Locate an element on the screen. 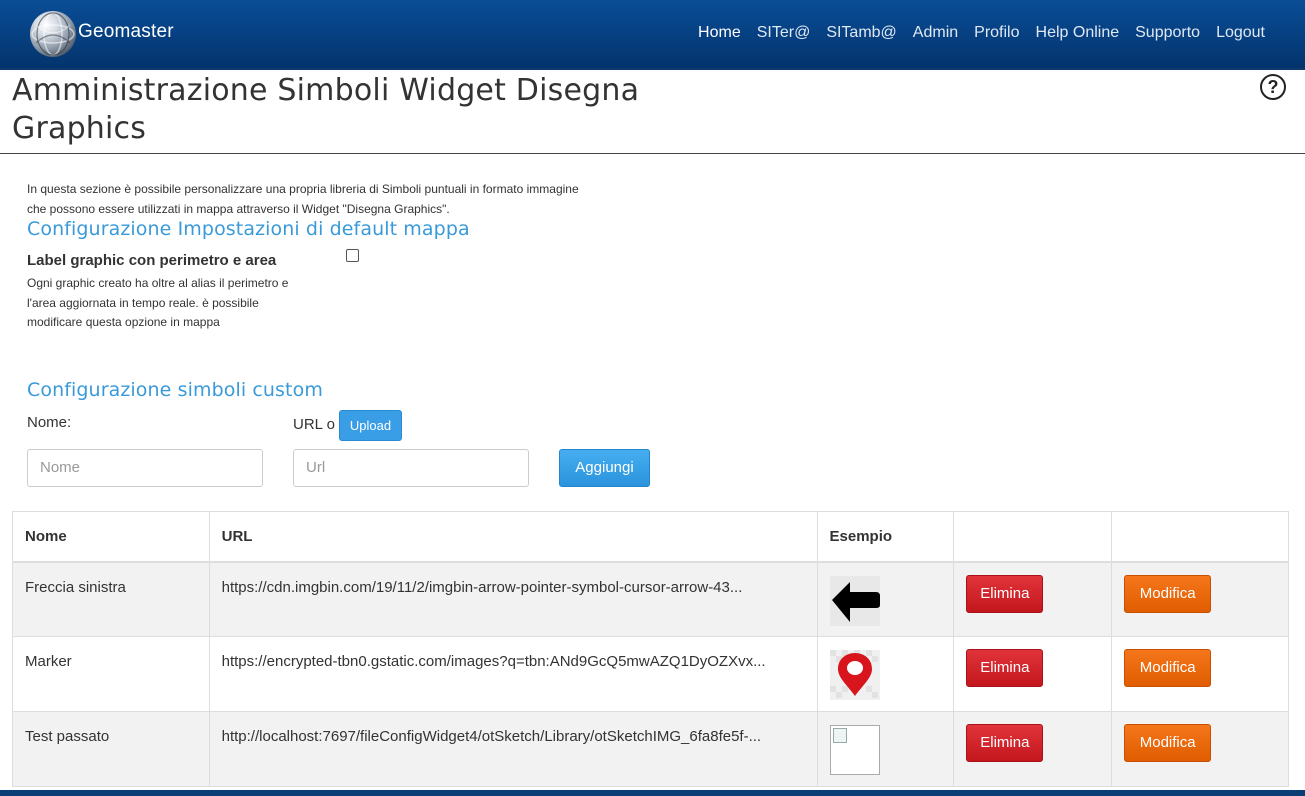 This screenshot has height=796, width=1305. perimeter-area-checkbox is located at coordinates (352, 255).